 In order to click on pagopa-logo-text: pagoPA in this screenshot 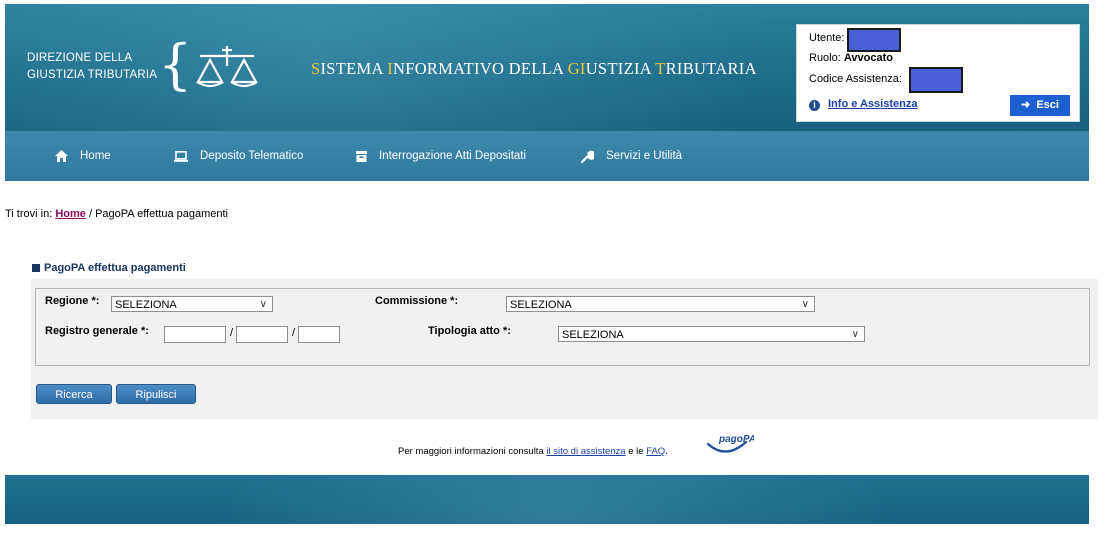, I will do `click(736, 439)`.